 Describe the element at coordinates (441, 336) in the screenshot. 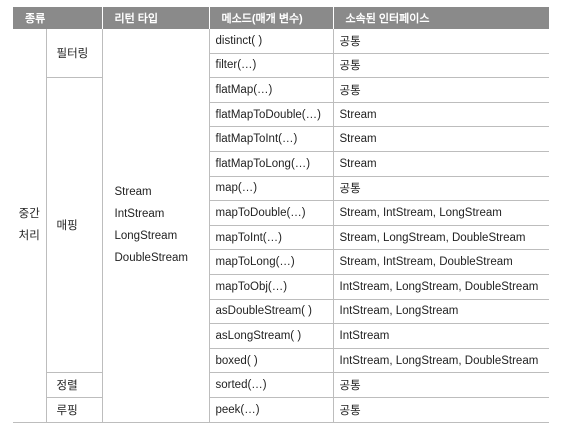

I see `interface-cell: IntStream` at that location.